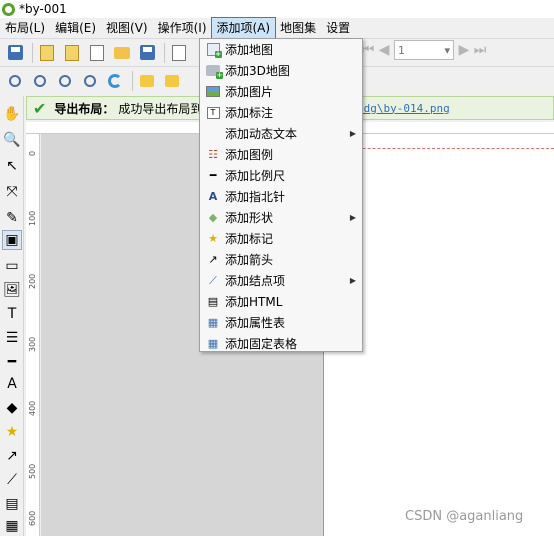 The image size is (554, 536). Describe the element at coordinates (281, 154) in the screenshot. I see `menu-add-legend: ☷ 添加图例` at that location.